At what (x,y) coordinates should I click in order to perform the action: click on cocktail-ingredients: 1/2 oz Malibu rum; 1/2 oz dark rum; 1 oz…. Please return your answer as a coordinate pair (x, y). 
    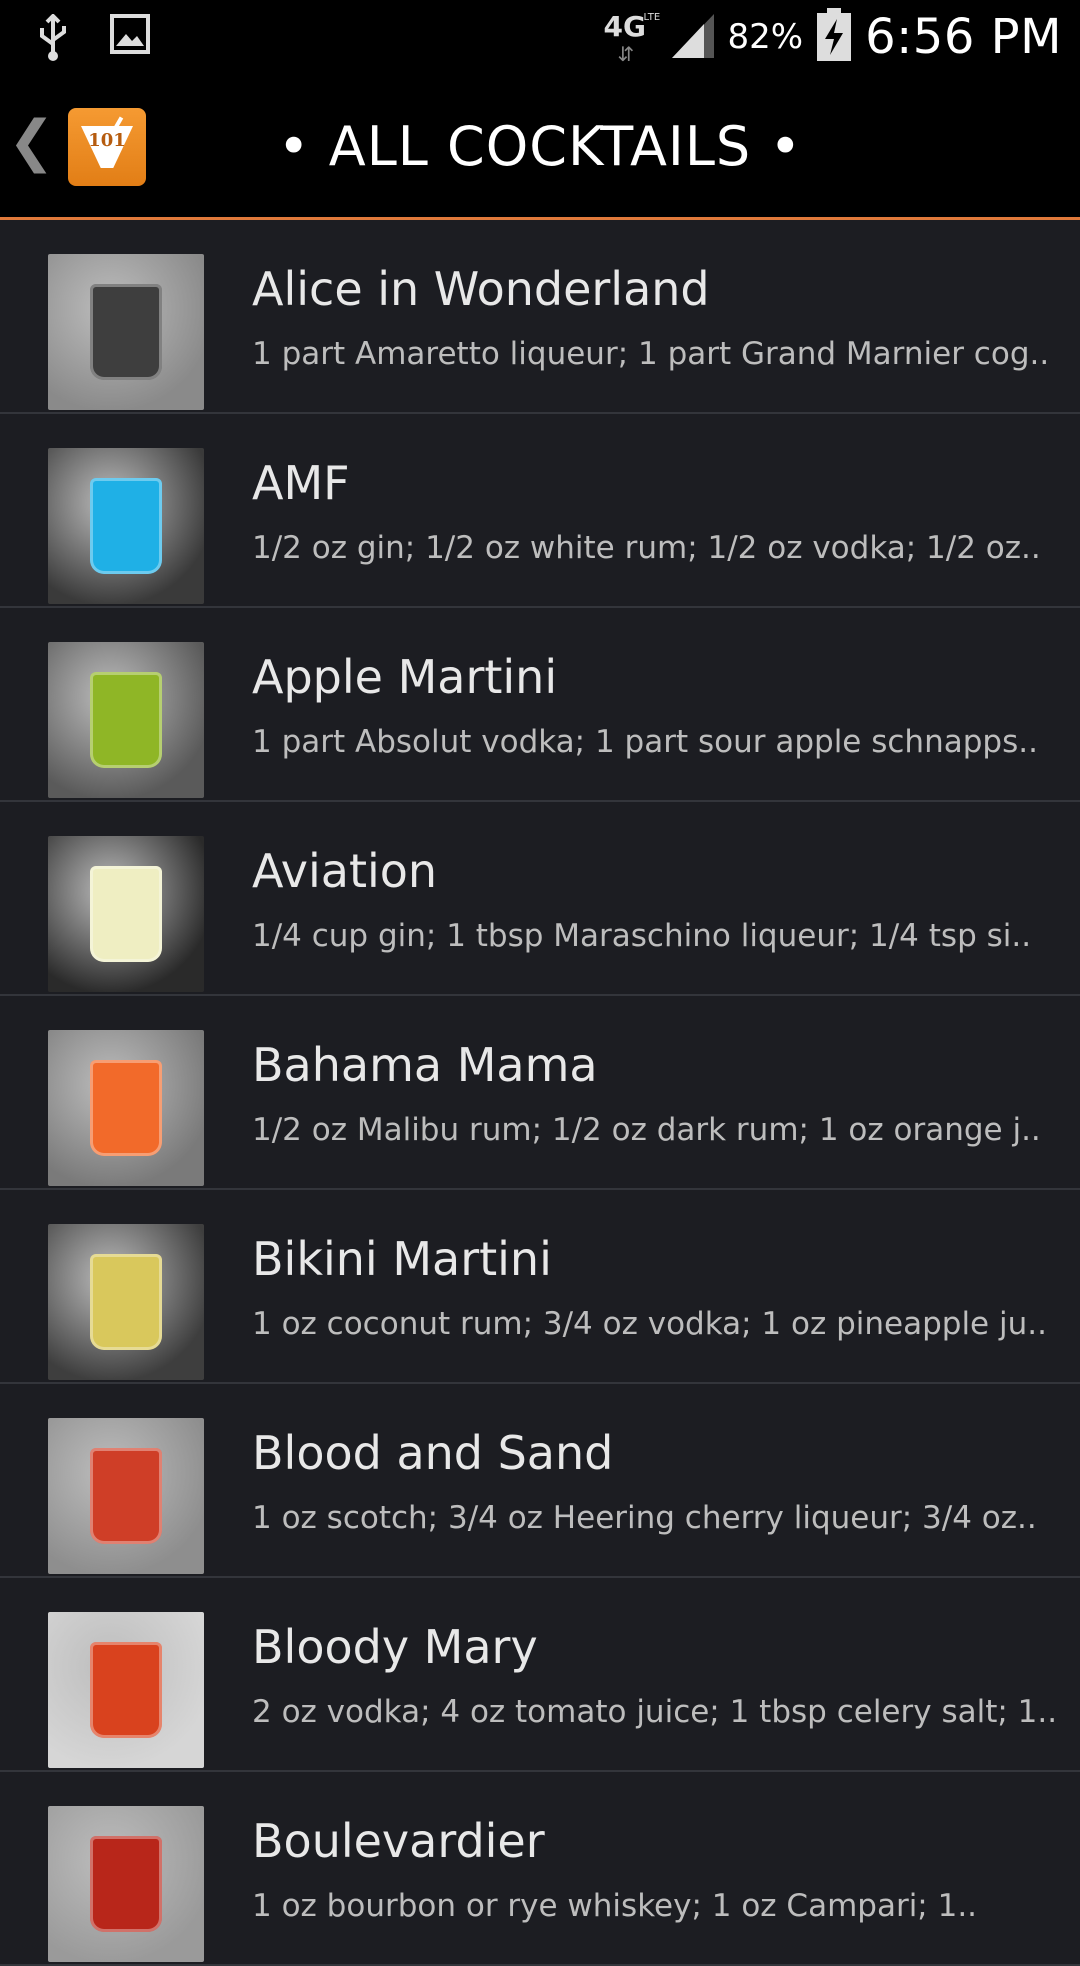
    Looking at the image, I should click on (646, 1130).